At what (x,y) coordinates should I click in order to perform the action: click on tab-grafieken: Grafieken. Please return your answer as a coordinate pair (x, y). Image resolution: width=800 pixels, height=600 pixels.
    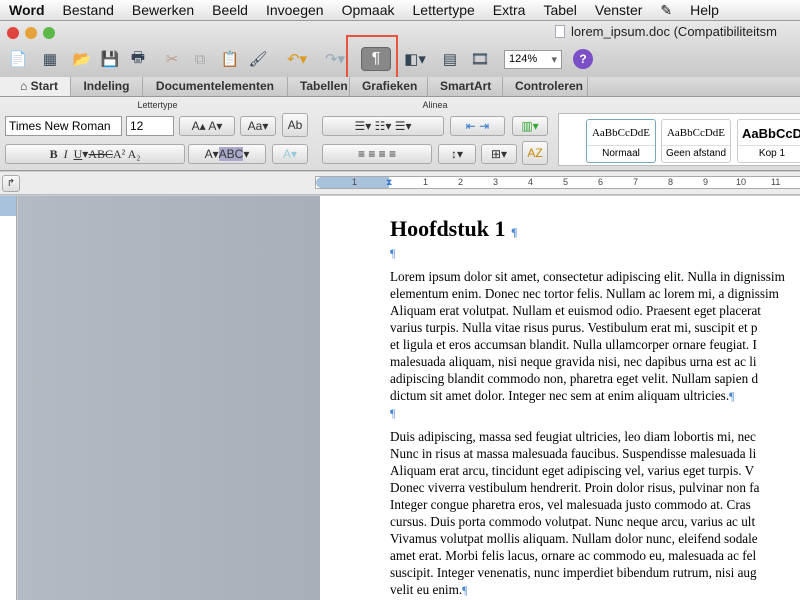
    Looking at the image, I should click on (389, 86).